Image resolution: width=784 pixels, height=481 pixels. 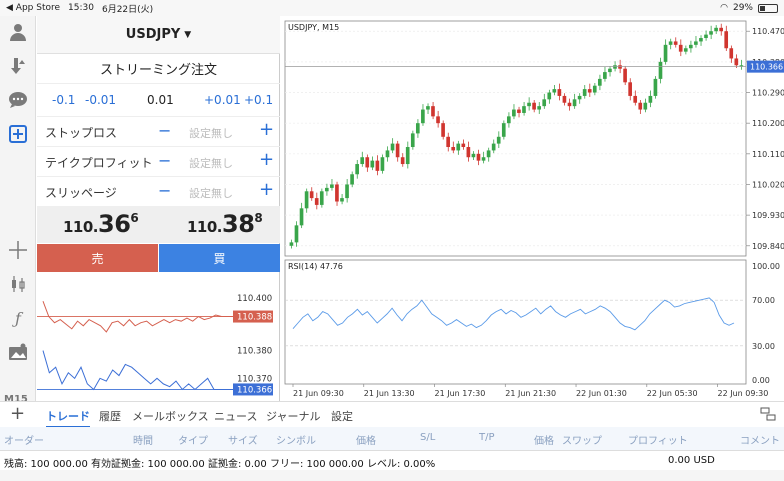 What do you see at coordinates (296, 439) in the screenshot?
I see `col-symbol: シンボル` at bounding box center [296, 439].